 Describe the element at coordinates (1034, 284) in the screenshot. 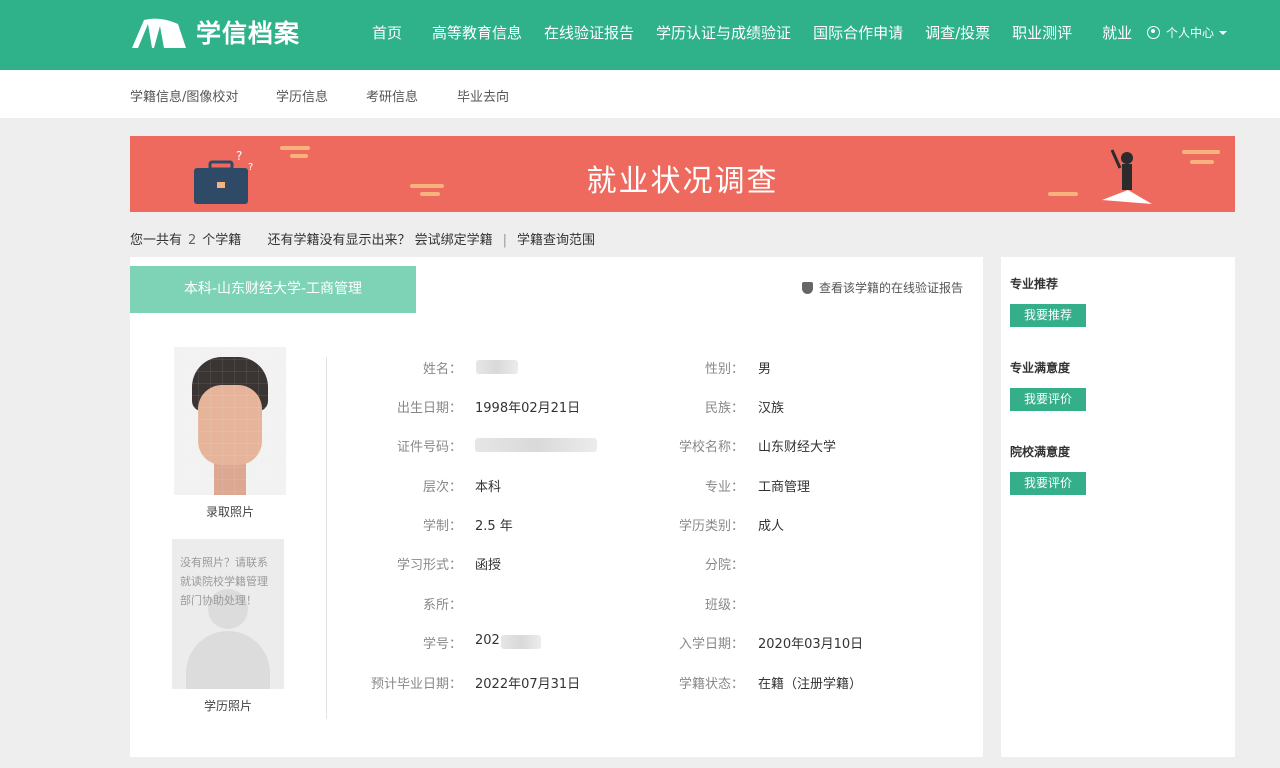

I see `section-title-major-recommend: 专业推荐` at that location.